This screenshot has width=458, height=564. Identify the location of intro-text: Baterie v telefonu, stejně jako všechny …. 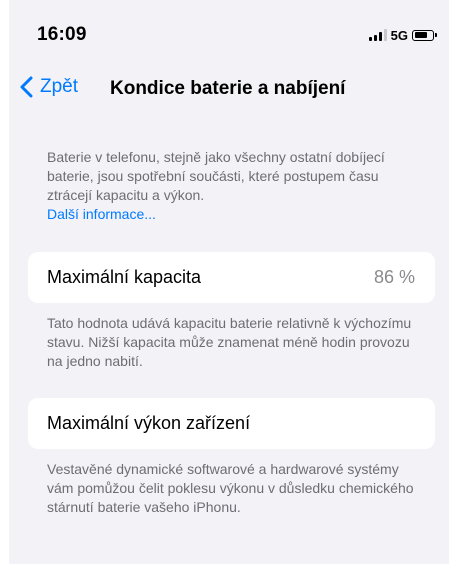
(216, 176).